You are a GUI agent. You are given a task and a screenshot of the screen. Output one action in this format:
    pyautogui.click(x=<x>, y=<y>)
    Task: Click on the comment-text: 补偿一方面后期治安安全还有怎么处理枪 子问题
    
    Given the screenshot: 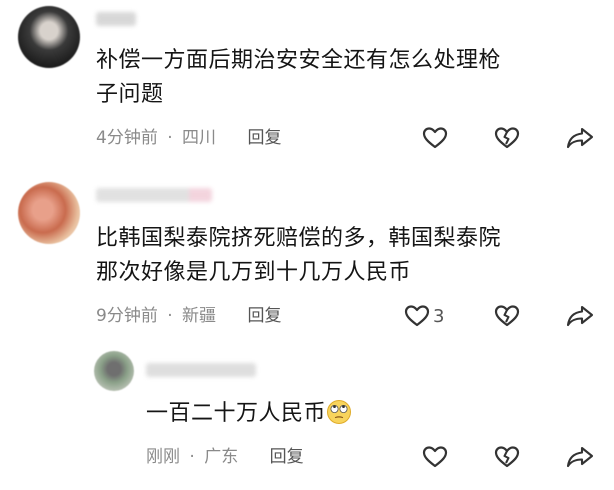 What is the action you would take?
    pyautogui.click(x=346, y=78)
    